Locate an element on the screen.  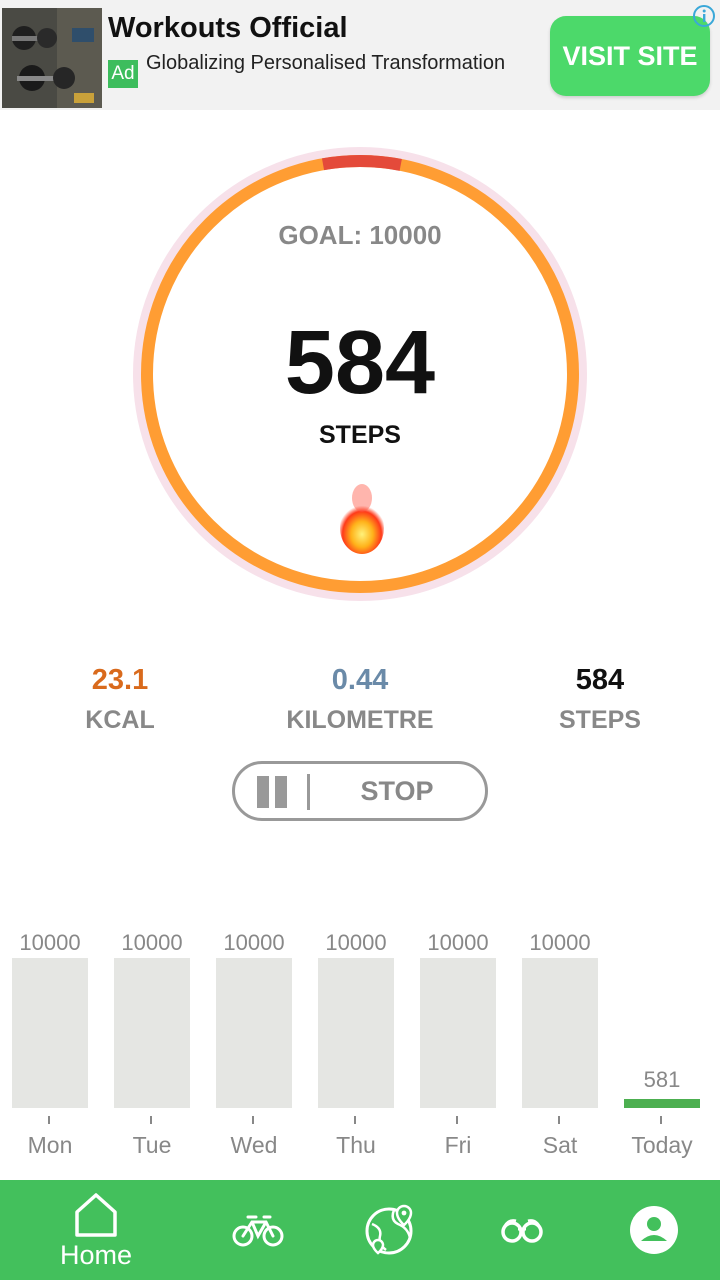
map-globe-icon is located at coordinates (390, 1230).